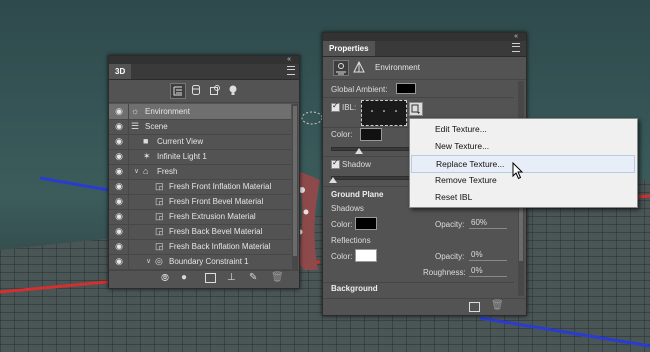  What do you see at coordinates (204, 91) in the screenshot?
I see `filter-toolbar` at bounding box center [204, 91].